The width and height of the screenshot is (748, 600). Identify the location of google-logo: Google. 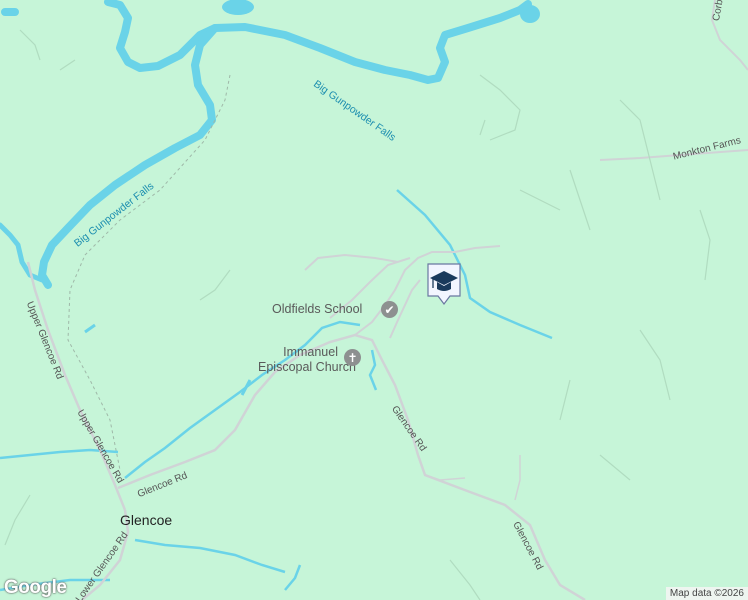
(35, 587).